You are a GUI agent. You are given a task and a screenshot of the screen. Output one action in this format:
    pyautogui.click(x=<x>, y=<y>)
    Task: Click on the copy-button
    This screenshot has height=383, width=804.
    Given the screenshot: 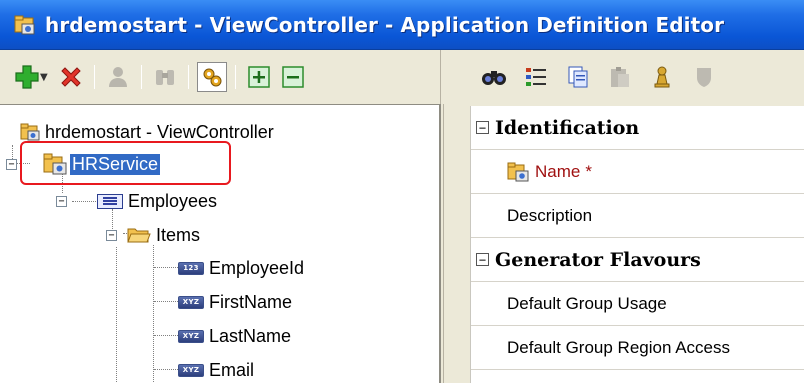 What is the action you would take?
    pyautogui.click(x=578, y=77)
    